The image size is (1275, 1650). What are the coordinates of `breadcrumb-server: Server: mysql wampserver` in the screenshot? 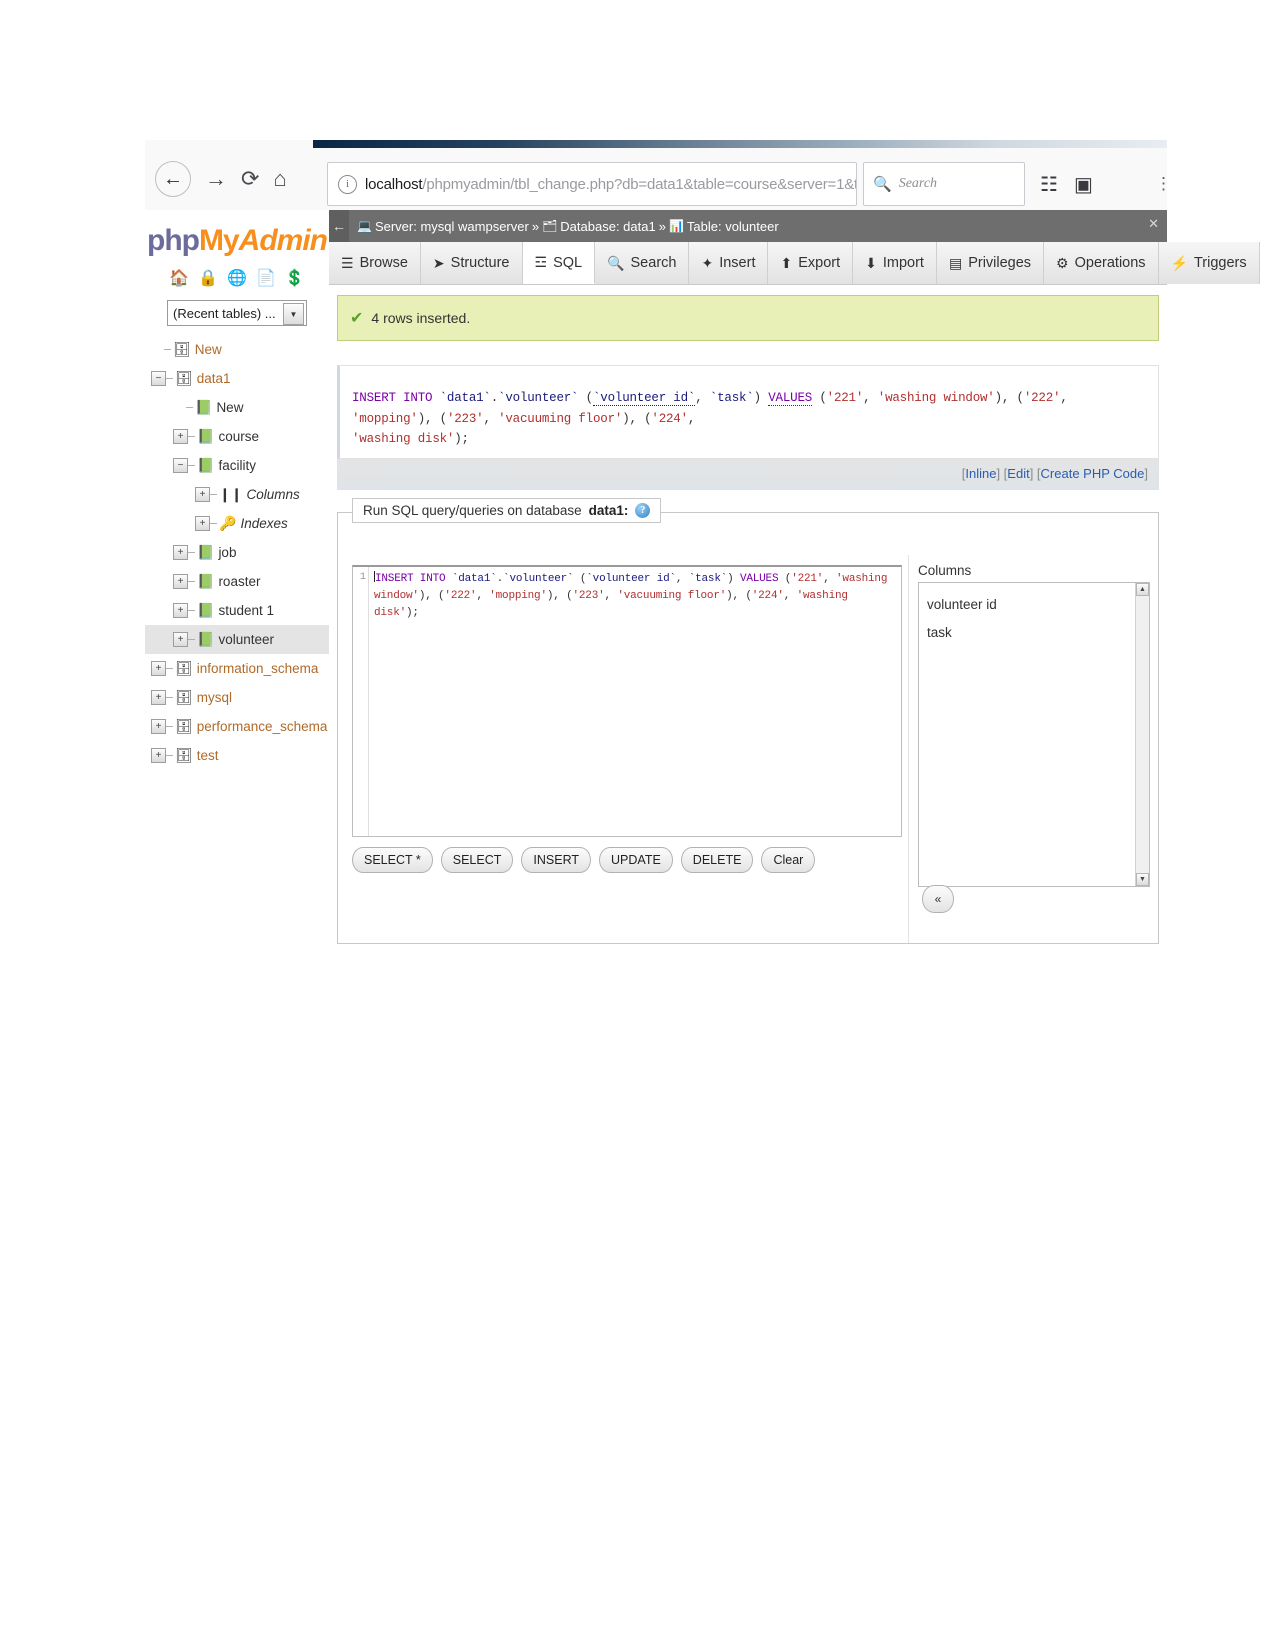 It's located at (452, 226).